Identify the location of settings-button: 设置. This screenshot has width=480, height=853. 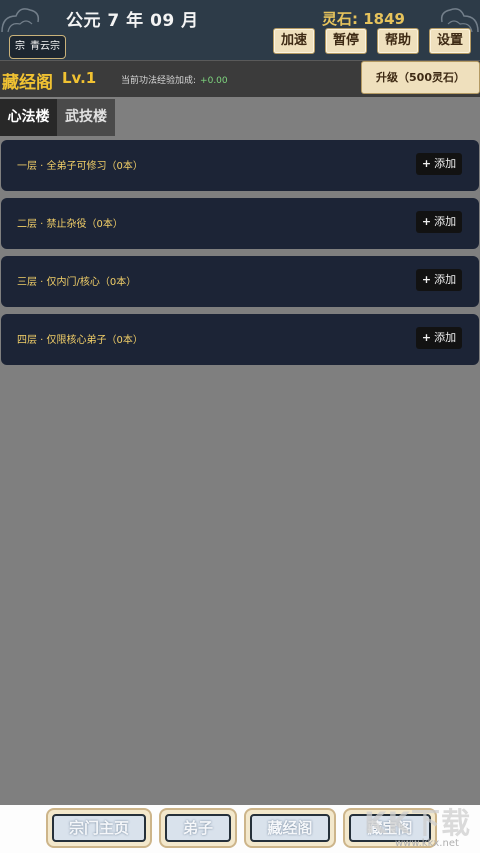
(450, 41).